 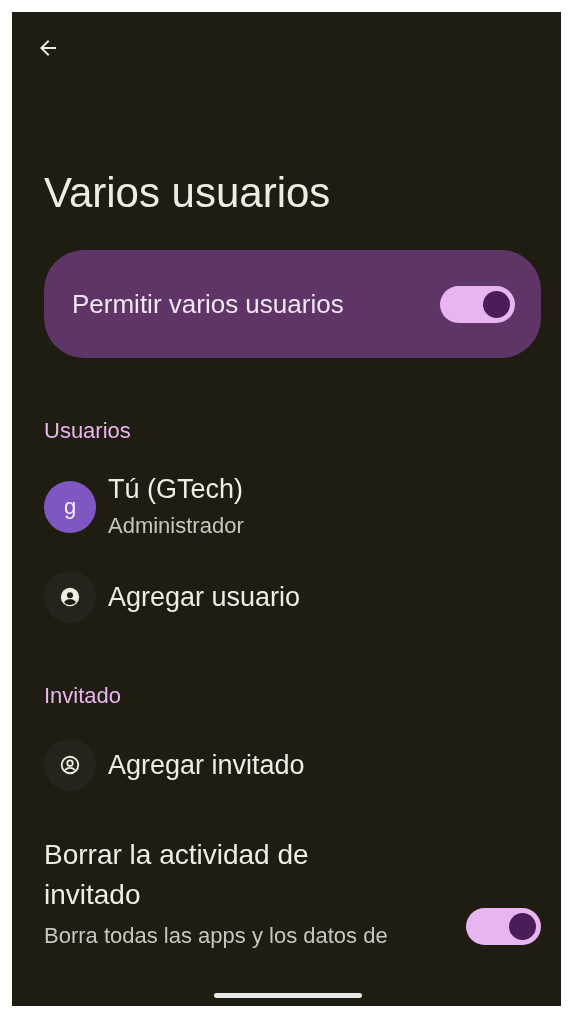 I want to click on toggle-label: Permitir varios usuarios, so click(x=208, y=304).